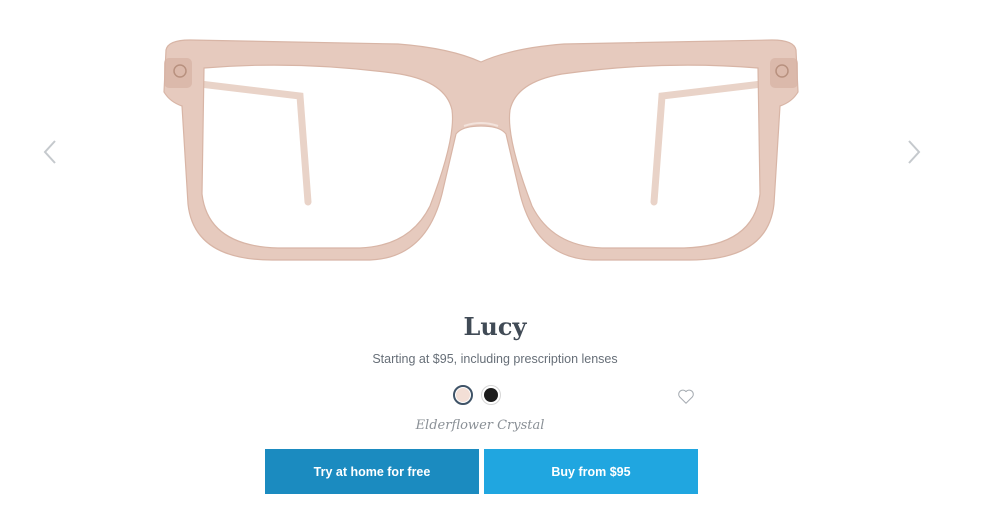 The height and width of the screenshot is (512, 990). What do you see at coordinates (495, 326) in the screenshot?
I see `product-name: Lucy` at bounding box center [495, 326].